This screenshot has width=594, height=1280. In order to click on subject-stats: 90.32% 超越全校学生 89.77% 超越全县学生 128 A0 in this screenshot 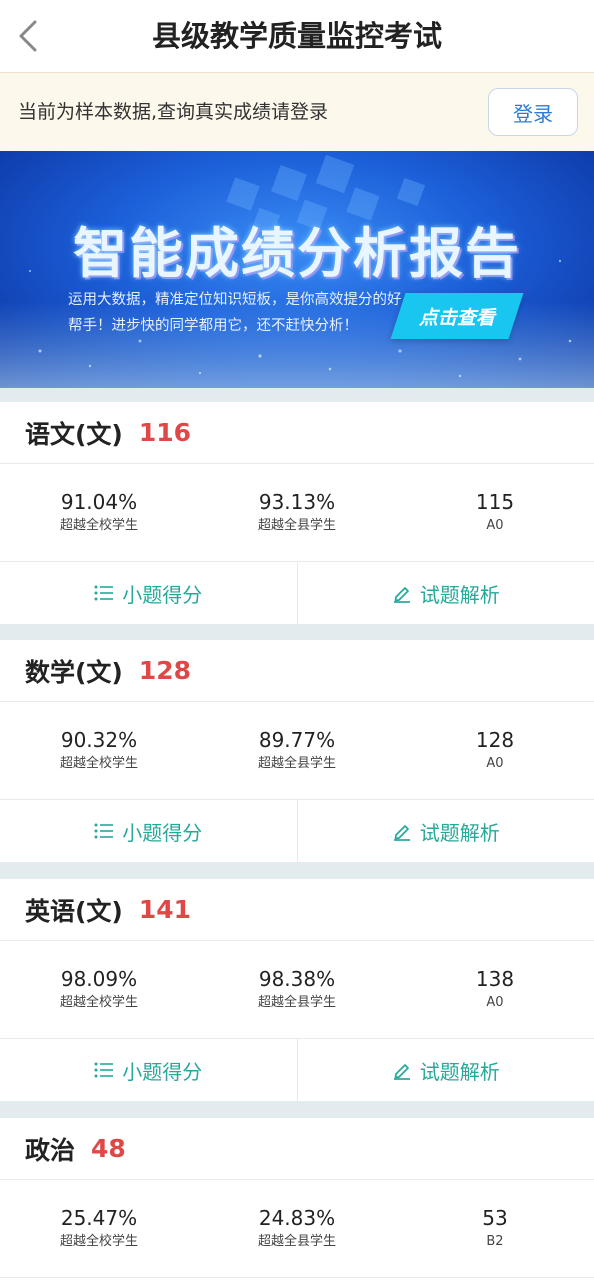, I will do `click(297, 751)`.